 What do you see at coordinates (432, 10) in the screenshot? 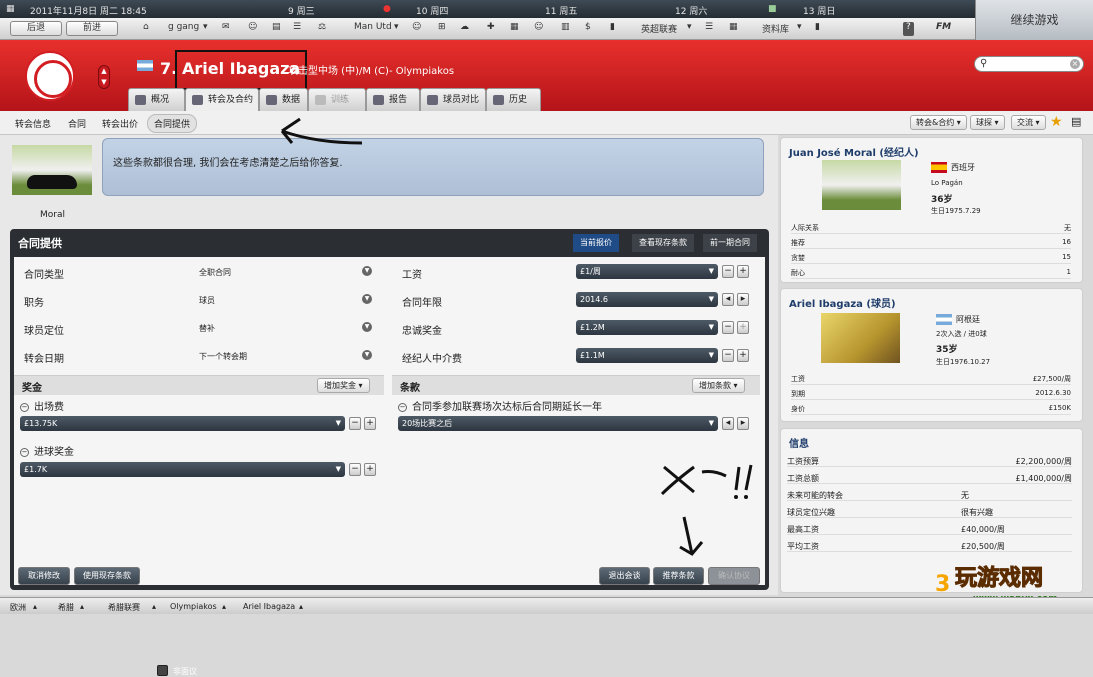
I see `calendar-day-2: 10 周四` at bounding box center [432, 10].